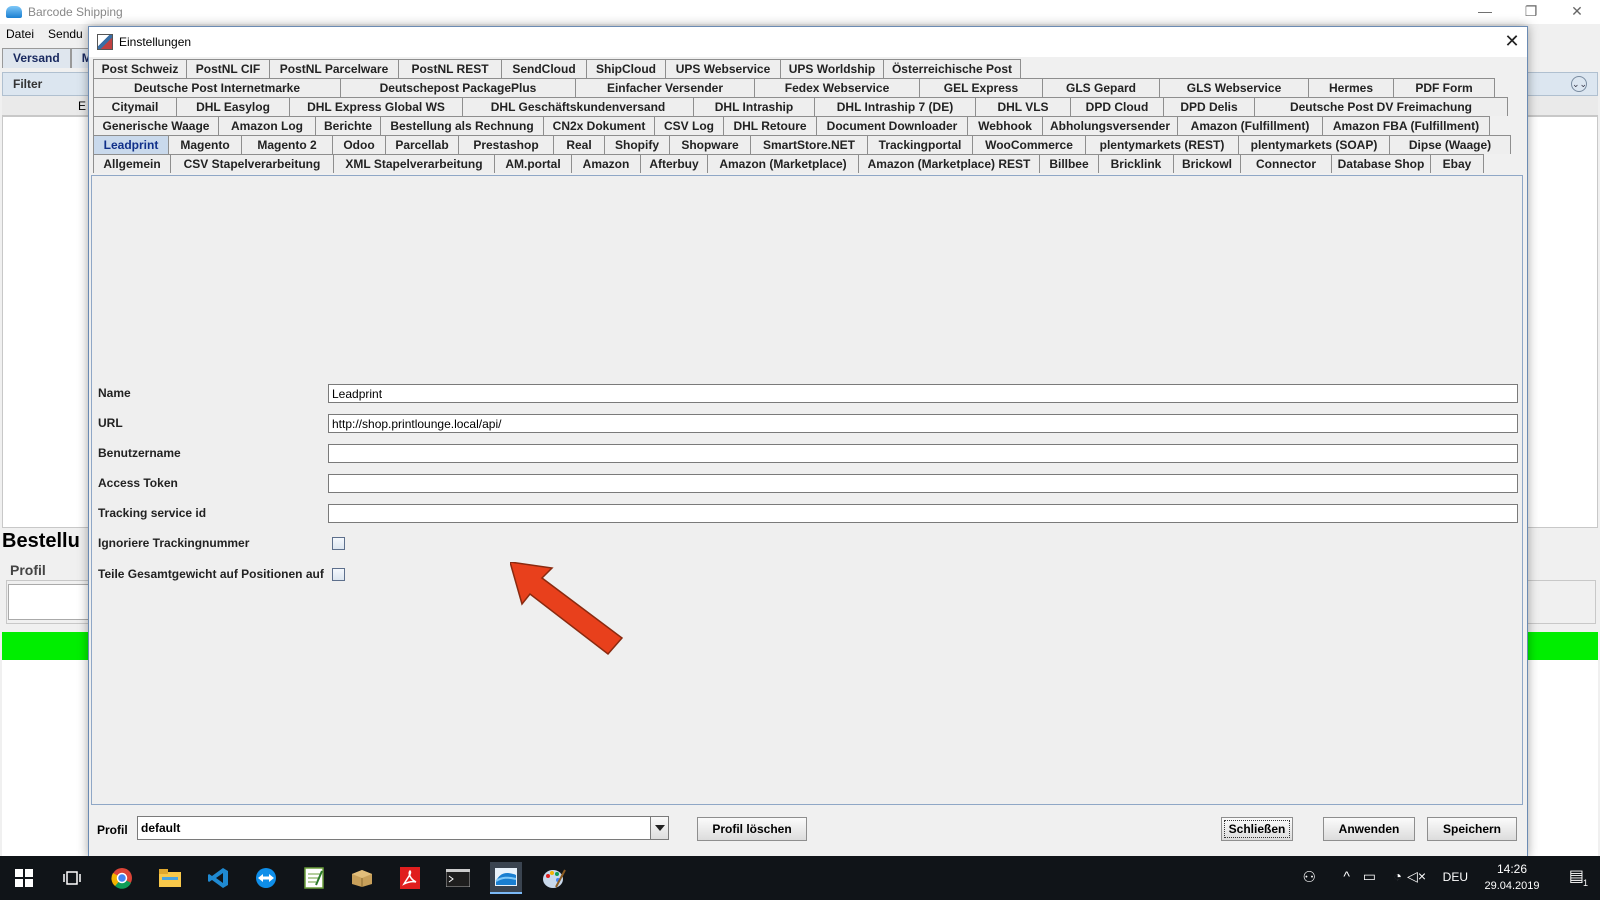 The height and width of the screenshot is (900, 1600). I want to click on notepad-icon, so click(314, 878).